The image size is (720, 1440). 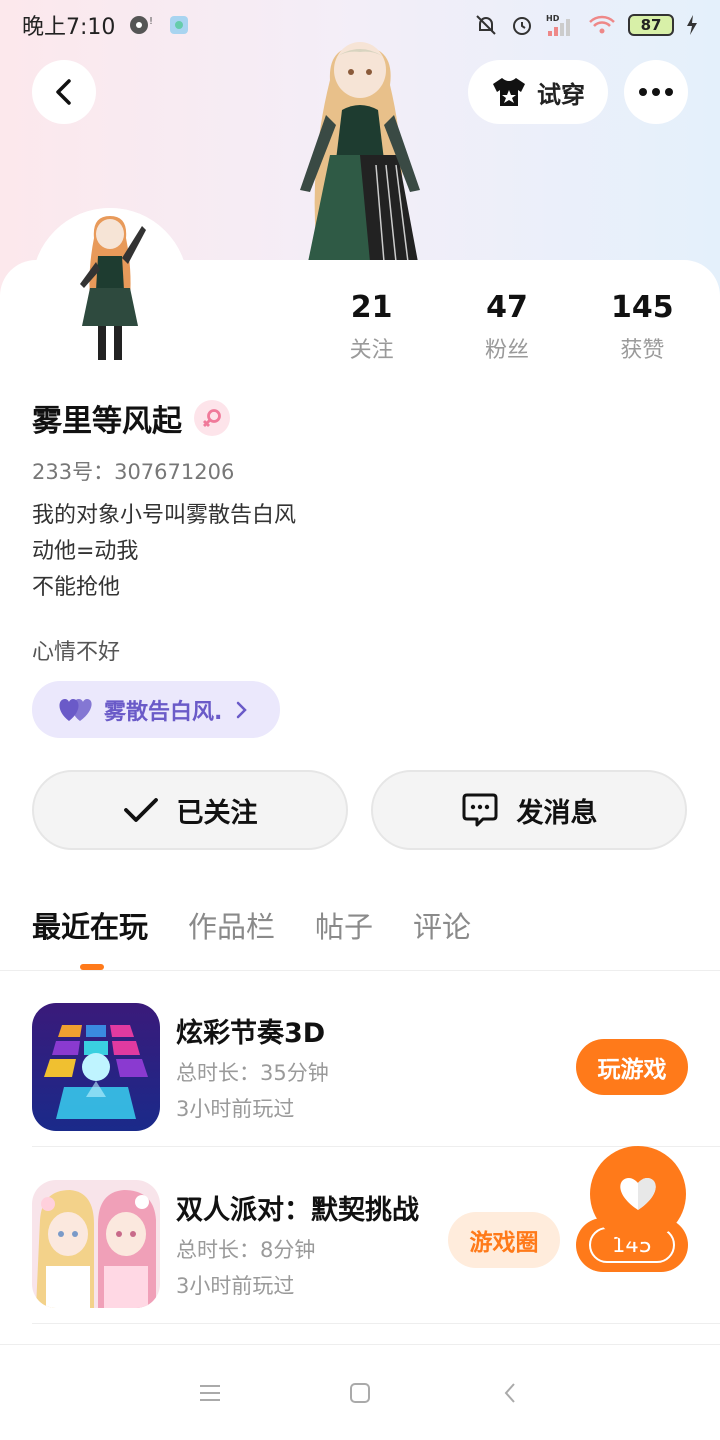 I want to click on tab-posts: 帖子, so click(x=344, y=925).